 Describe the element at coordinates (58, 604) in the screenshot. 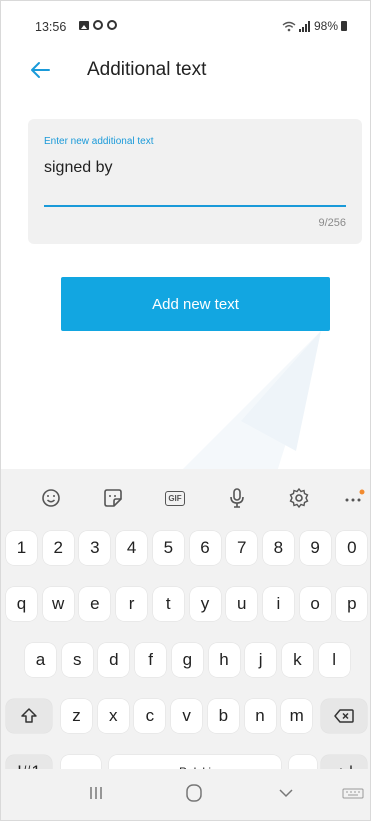

I see `key-w: w` at that location.